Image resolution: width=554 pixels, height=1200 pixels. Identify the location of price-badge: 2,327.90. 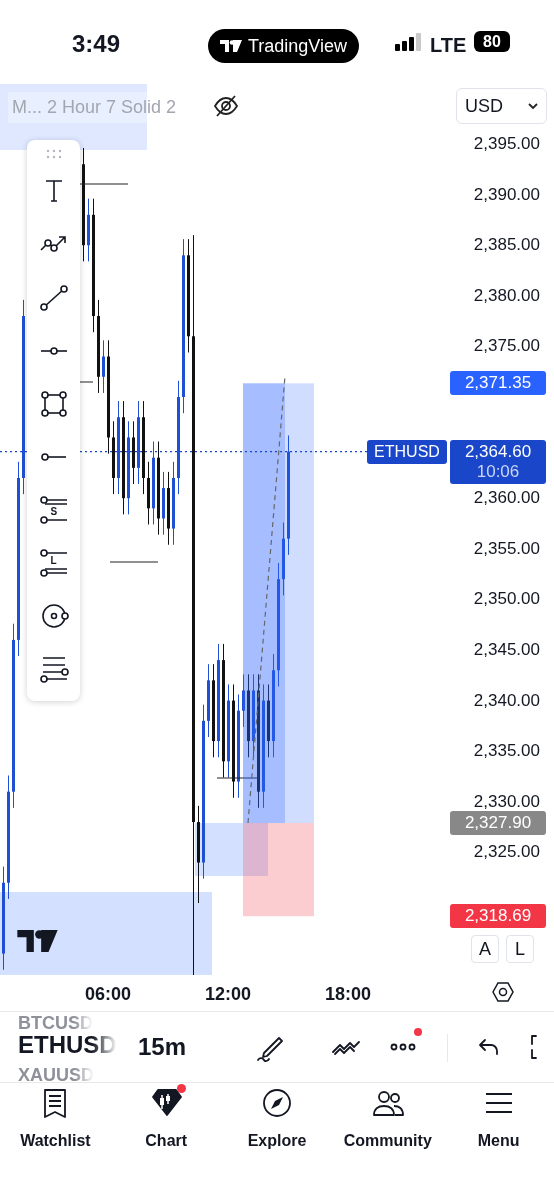
(498, 823).